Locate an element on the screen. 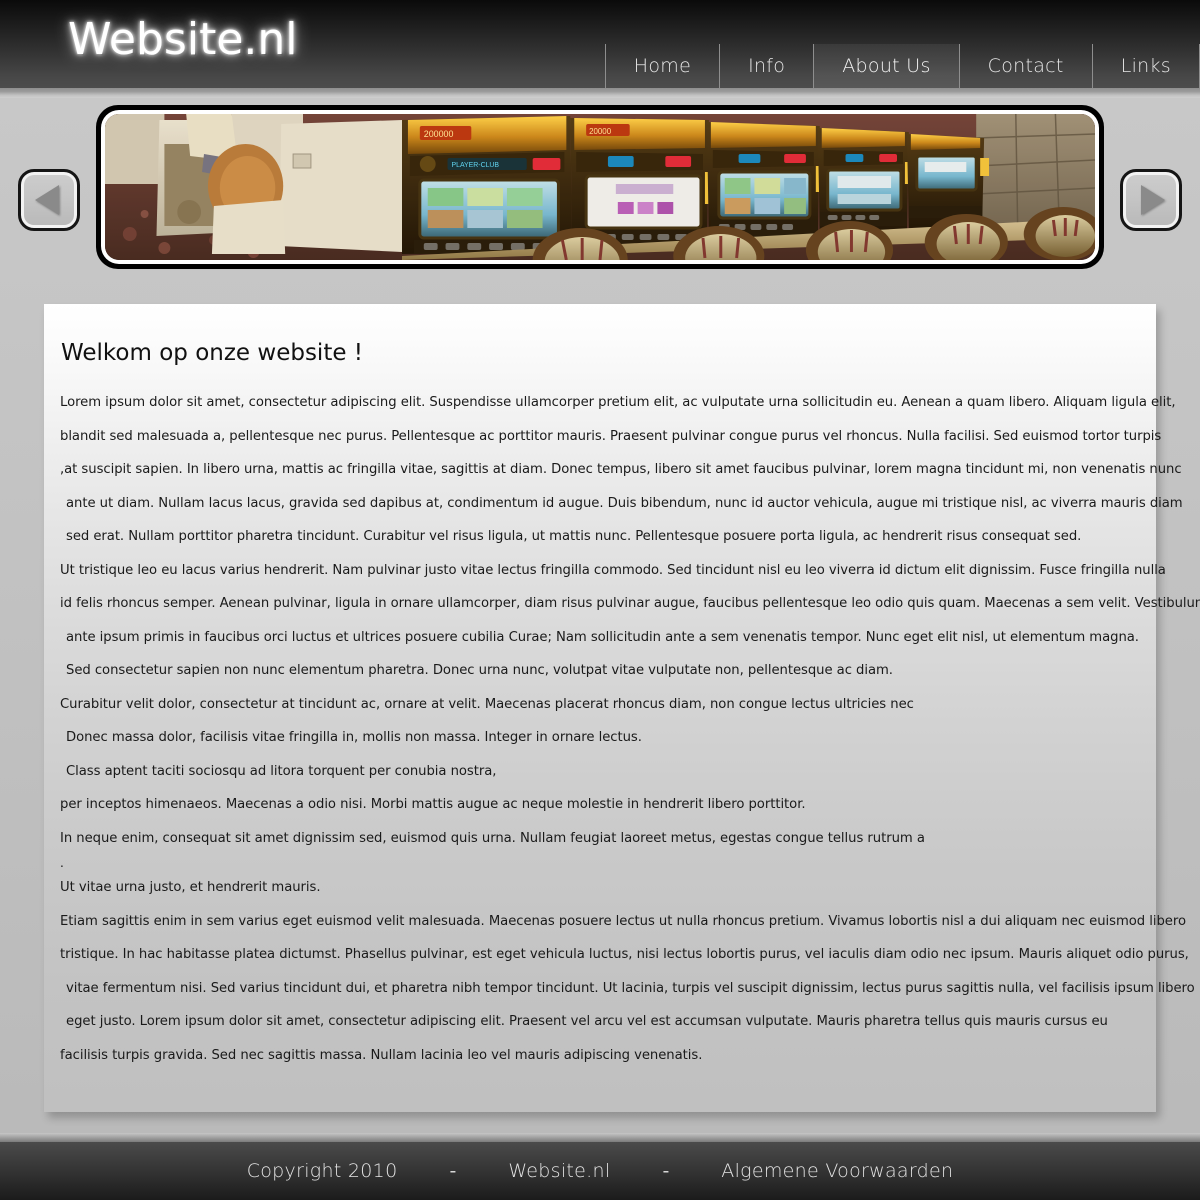  footer-terms-link: Algemene Voorwaarden is located at coordinates (837, 1171).